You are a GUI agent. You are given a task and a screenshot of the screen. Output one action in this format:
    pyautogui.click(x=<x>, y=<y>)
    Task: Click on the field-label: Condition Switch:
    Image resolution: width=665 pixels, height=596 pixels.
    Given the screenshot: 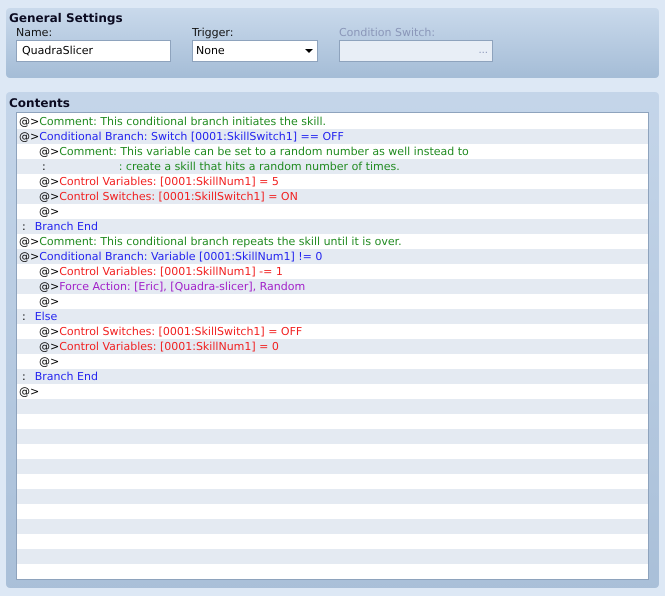 What is the action you would take?
    pyautogui.click(x=387, y=33)
    